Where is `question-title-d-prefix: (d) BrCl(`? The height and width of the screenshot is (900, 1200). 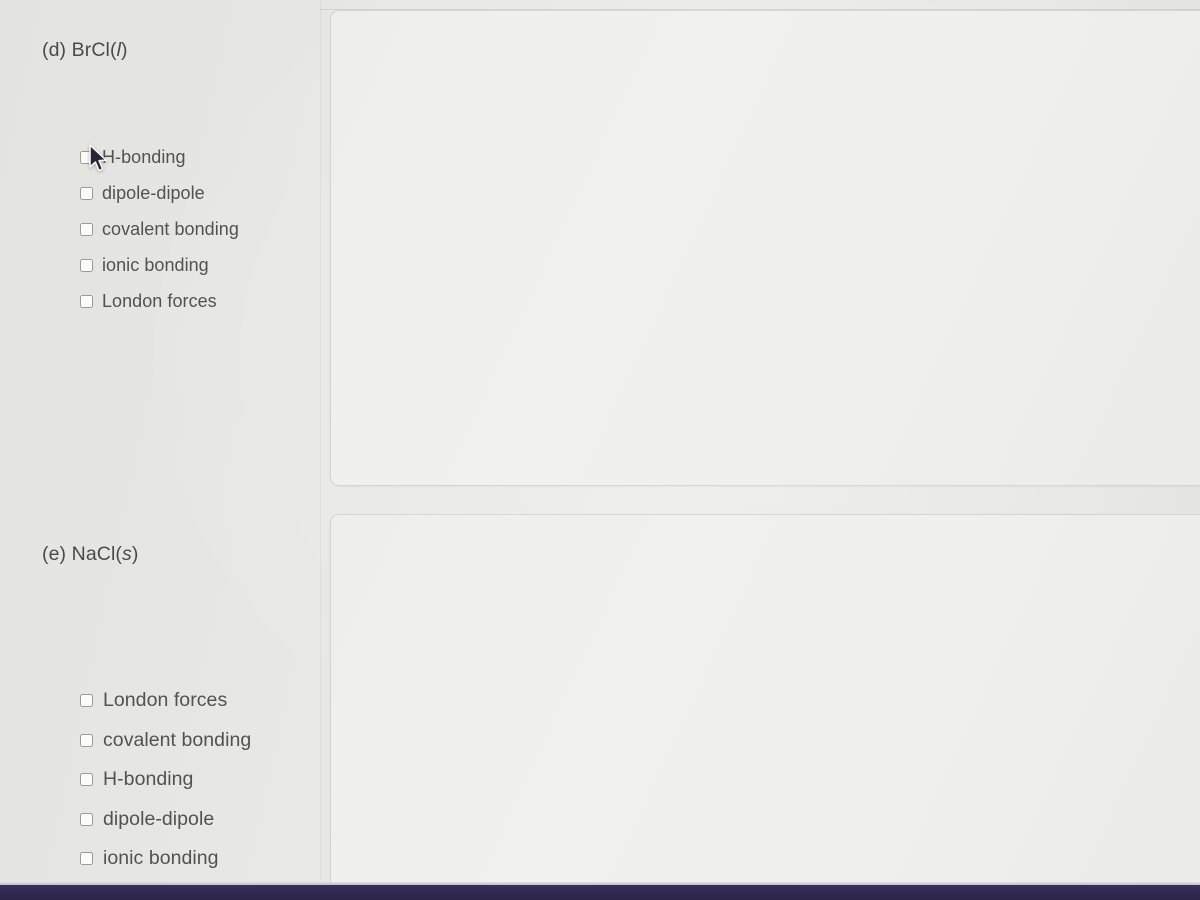
question-title-d-prefix: (d) BrCl( is located at coordinates (79, 50).